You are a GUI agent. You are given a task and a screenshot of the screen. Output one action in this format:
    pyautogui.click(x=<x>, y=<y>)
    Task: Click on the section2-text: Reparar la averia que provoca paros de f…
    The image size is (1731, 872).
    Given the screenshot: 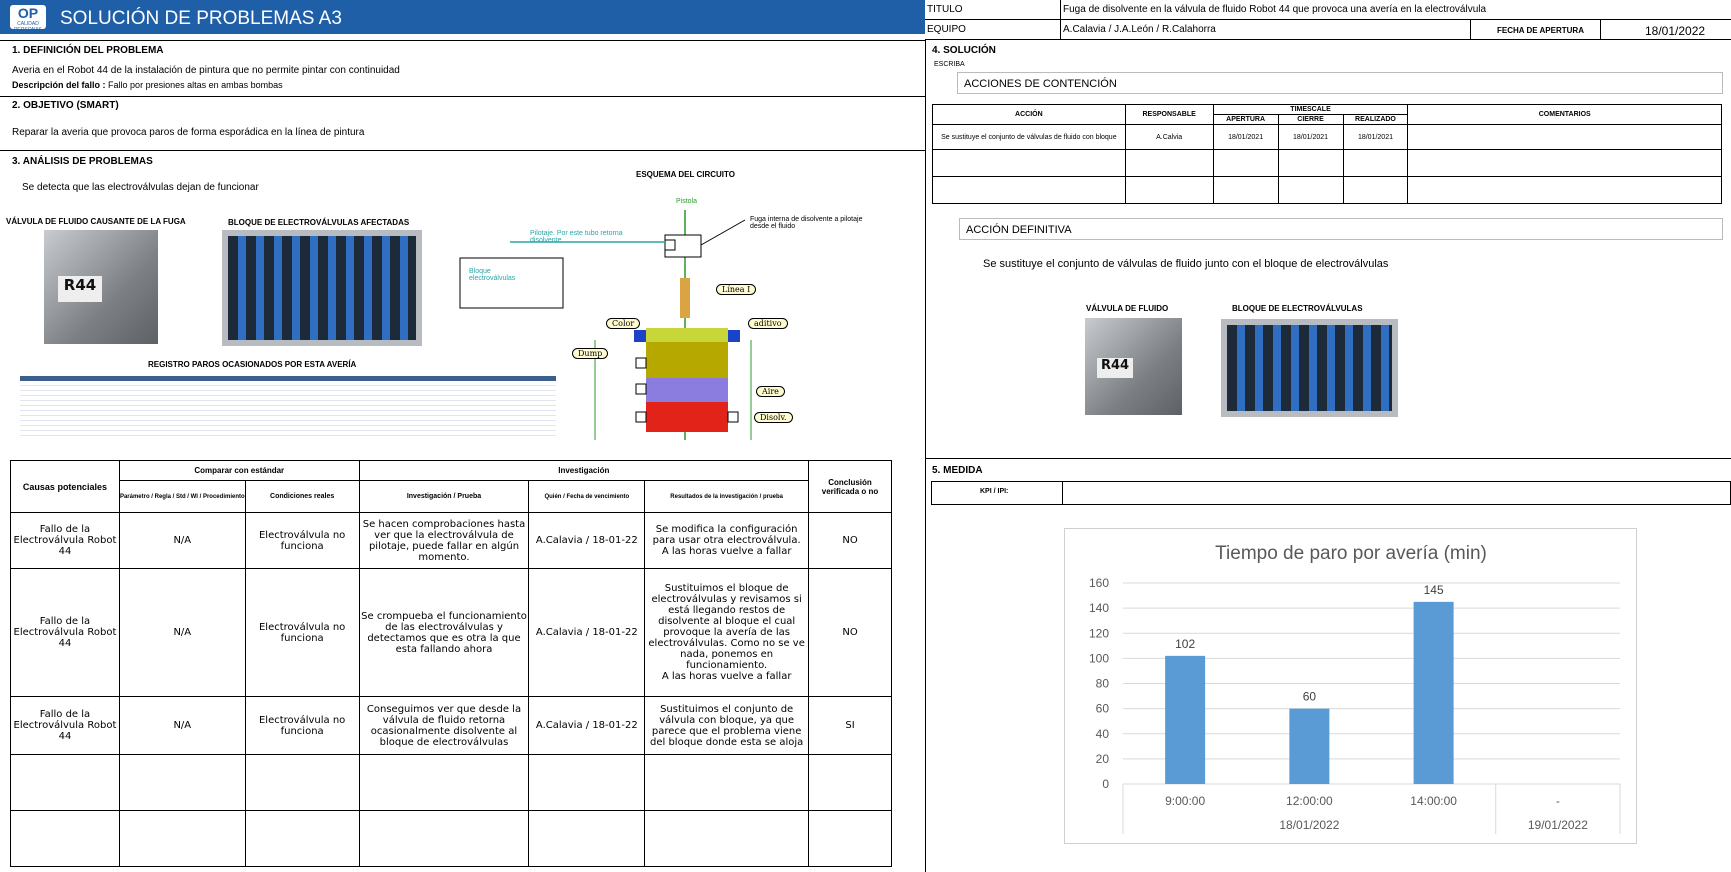 What is the action you would take?
    pyautogui.click(x=188, y=132)
    